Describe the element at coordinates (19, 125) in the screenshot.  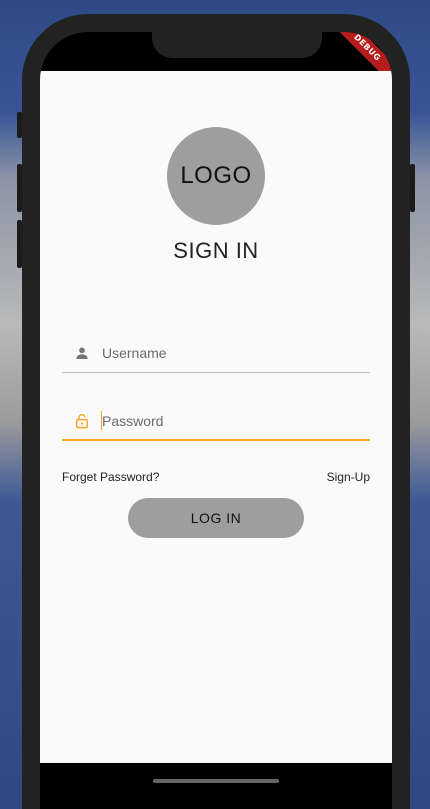
I see `mute-switch` at that location.